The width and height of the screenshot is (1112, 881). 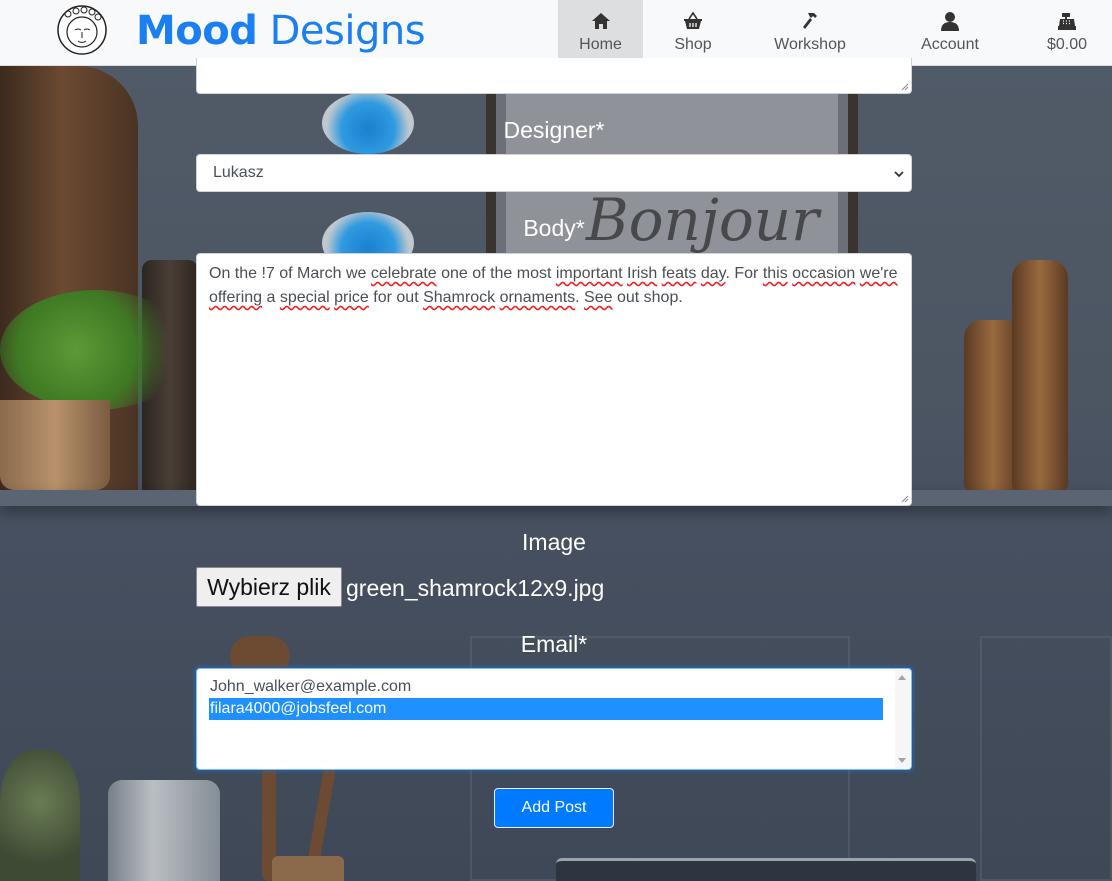 I want to click on body-text: ornaments, so click(x=537, y=297).